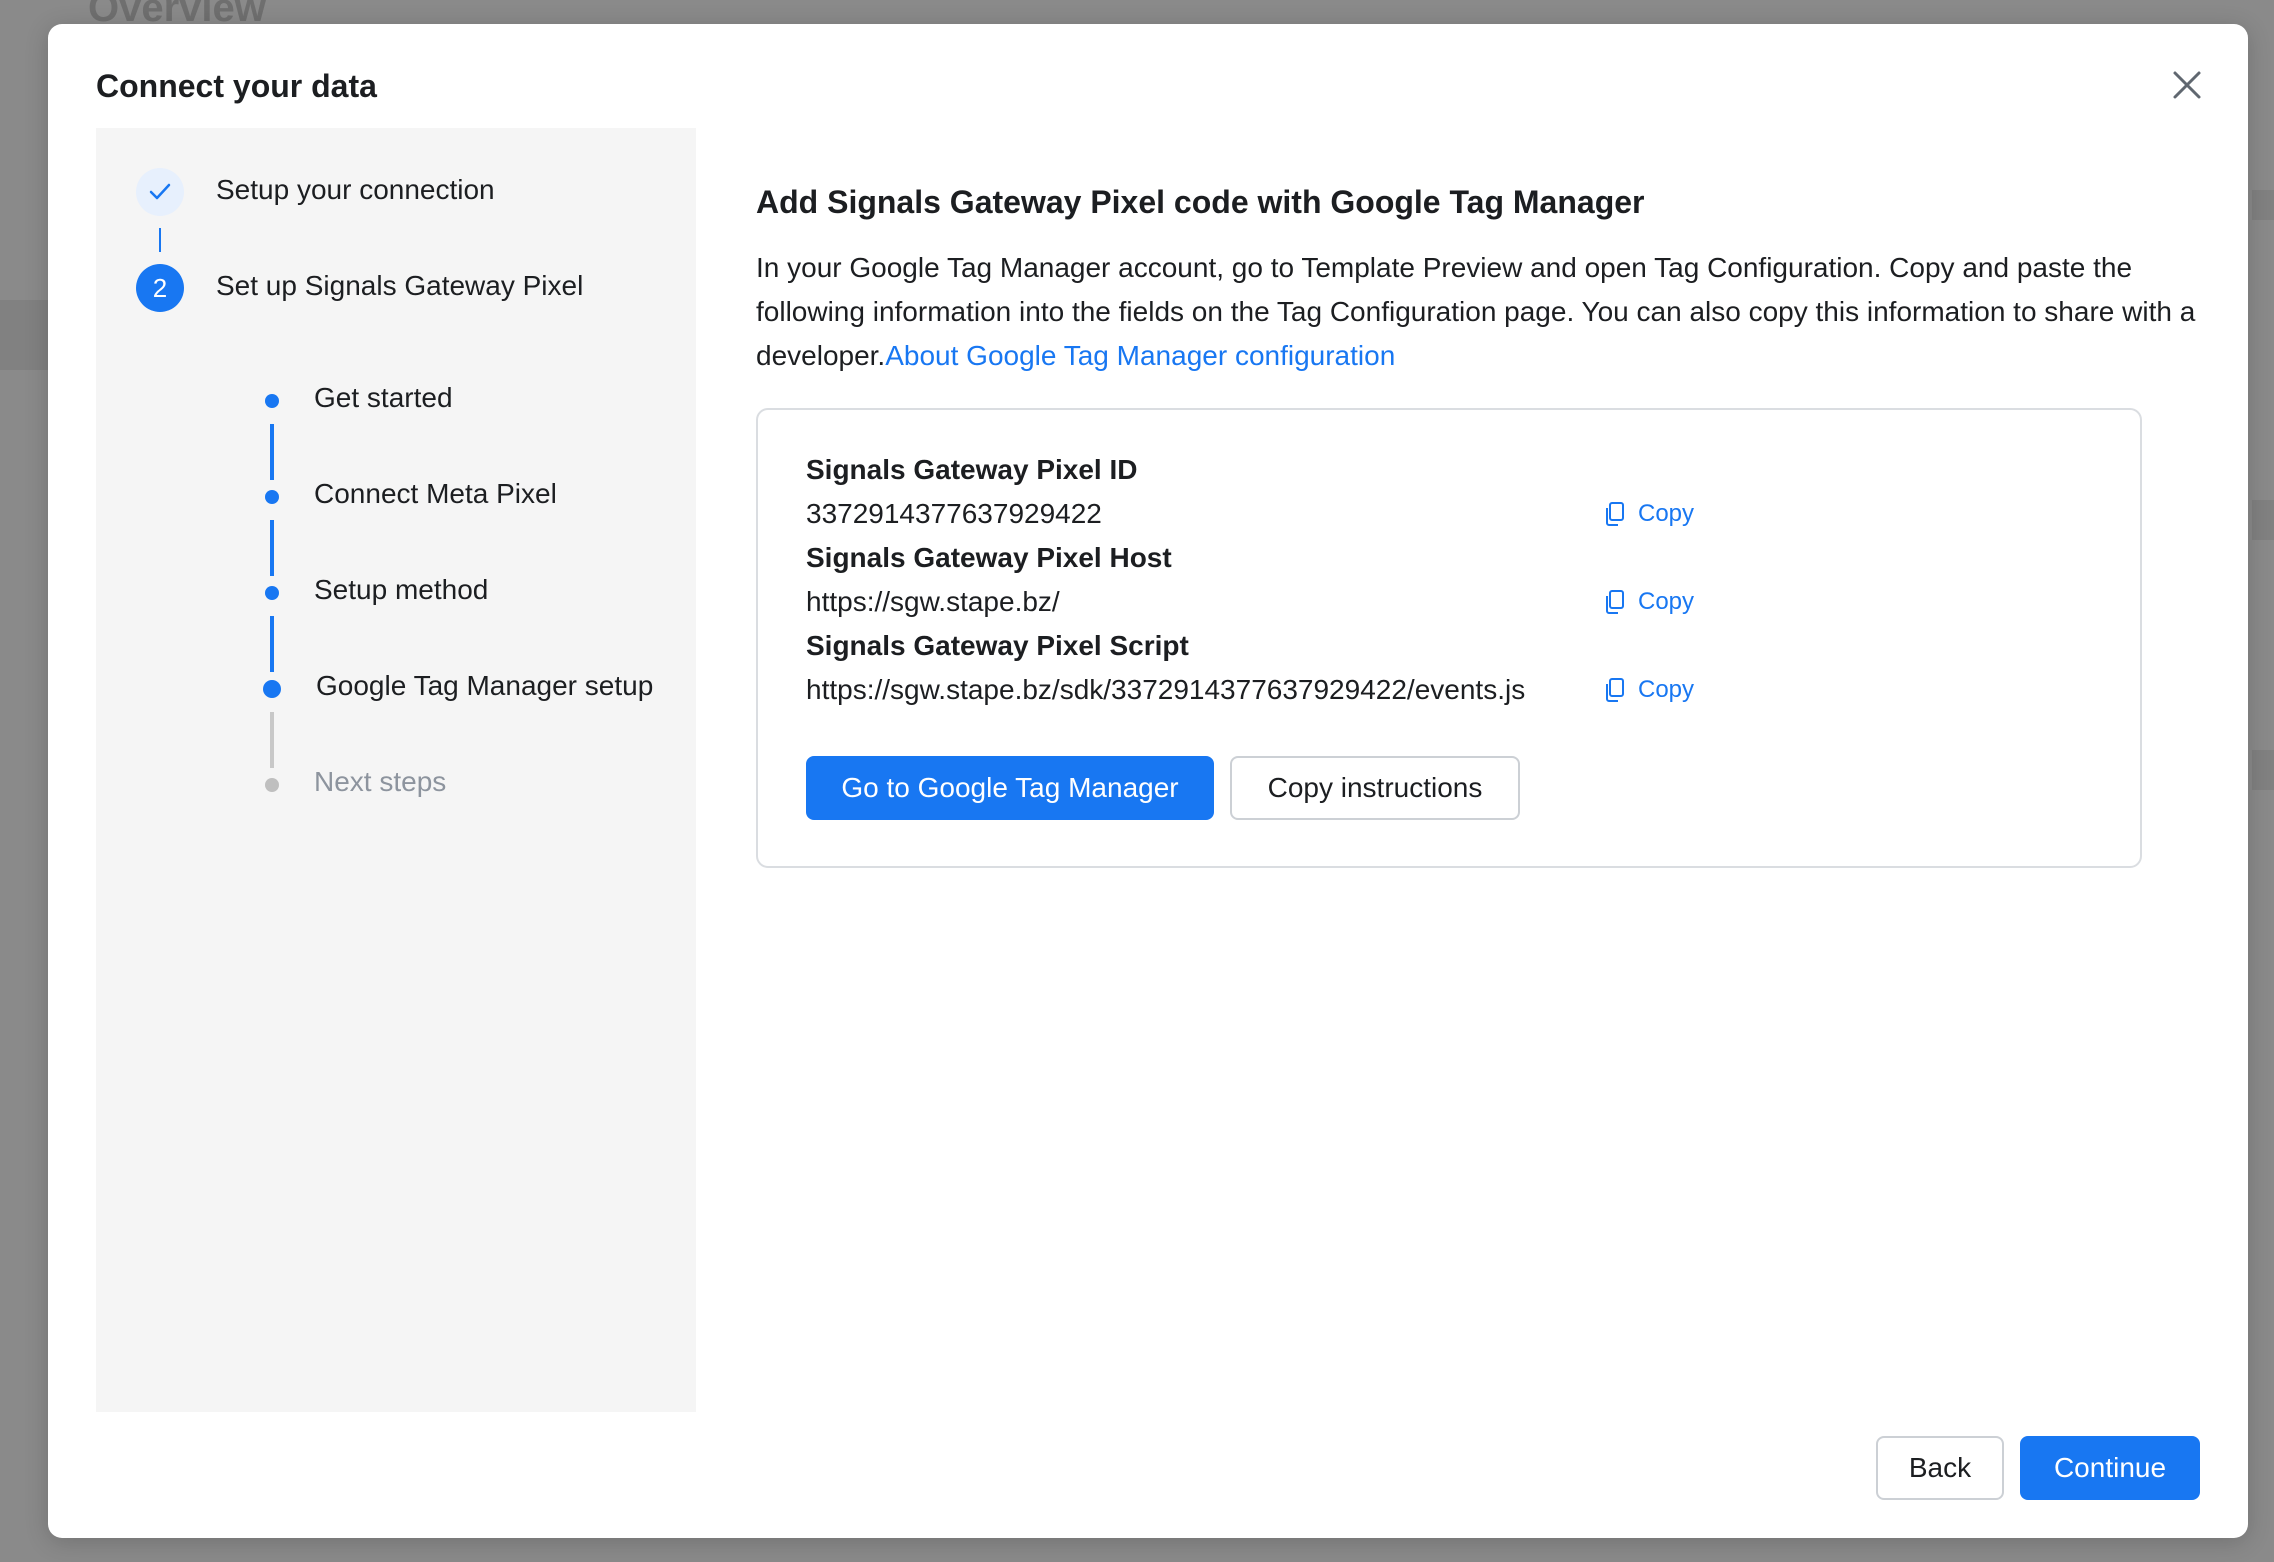 This screenshot has width=2274, height=1562. Describe the element at coordinates (383, 398) in the screenshot. I see `substep-get-started: Get started` at that location.